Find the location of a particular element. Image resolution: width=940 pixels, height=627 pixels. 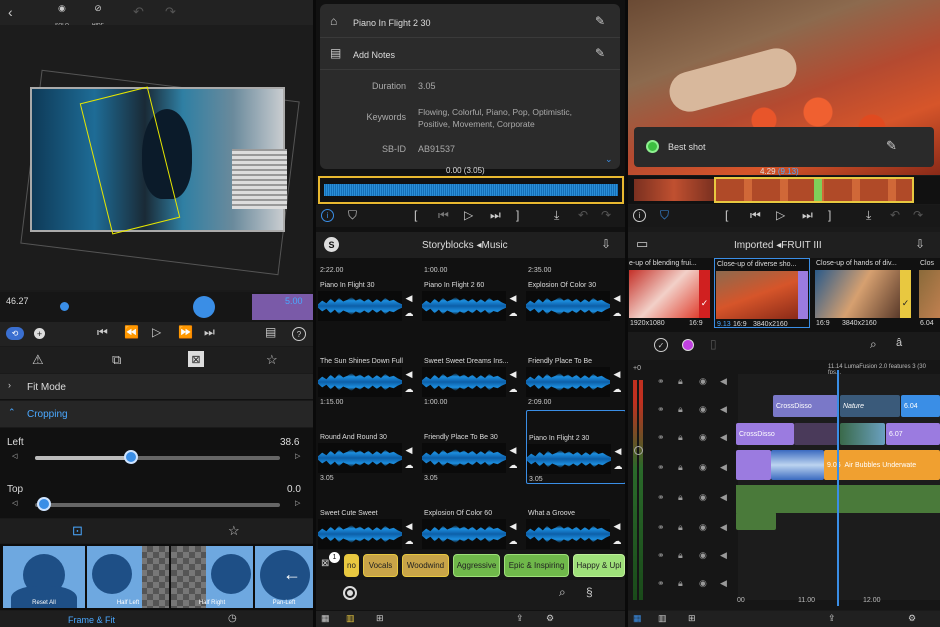

decrement-icon: ◁ is located at coordinates (14, 503).